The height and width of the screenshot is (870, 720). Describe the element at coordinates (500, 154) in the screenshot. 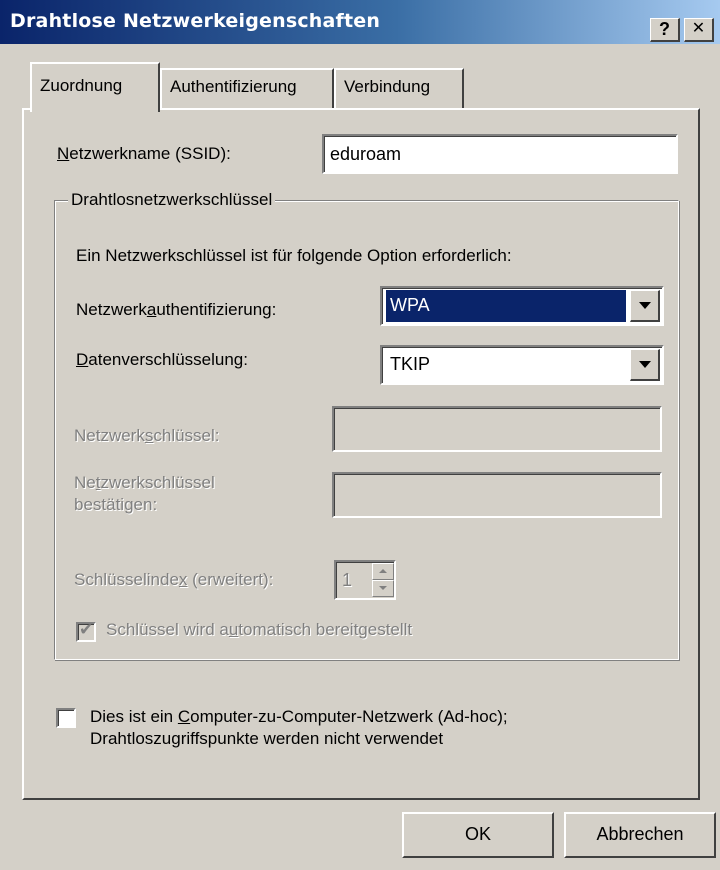

I see `ssid-input: eduroam` at that location.